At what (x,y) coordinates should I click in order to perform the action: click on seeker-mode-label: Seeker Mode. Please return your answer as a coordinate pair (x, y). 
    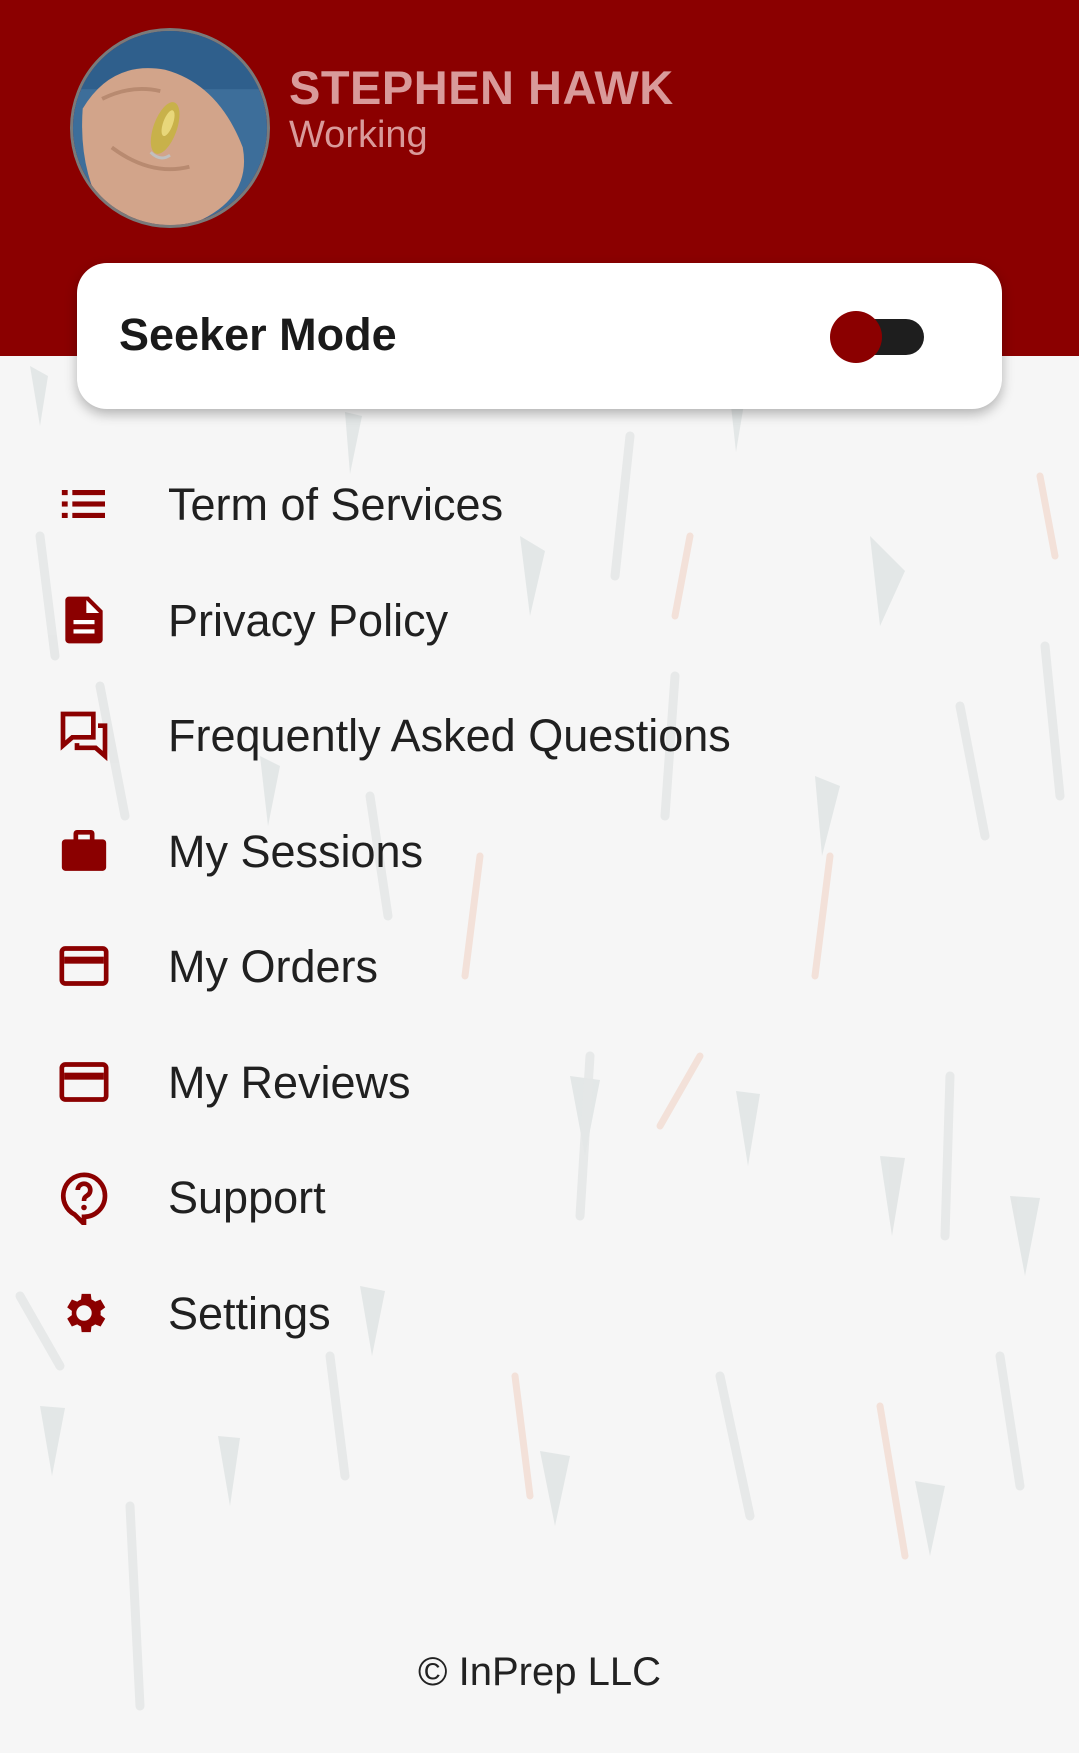
    Looking at the image, I should click on (258, 334).